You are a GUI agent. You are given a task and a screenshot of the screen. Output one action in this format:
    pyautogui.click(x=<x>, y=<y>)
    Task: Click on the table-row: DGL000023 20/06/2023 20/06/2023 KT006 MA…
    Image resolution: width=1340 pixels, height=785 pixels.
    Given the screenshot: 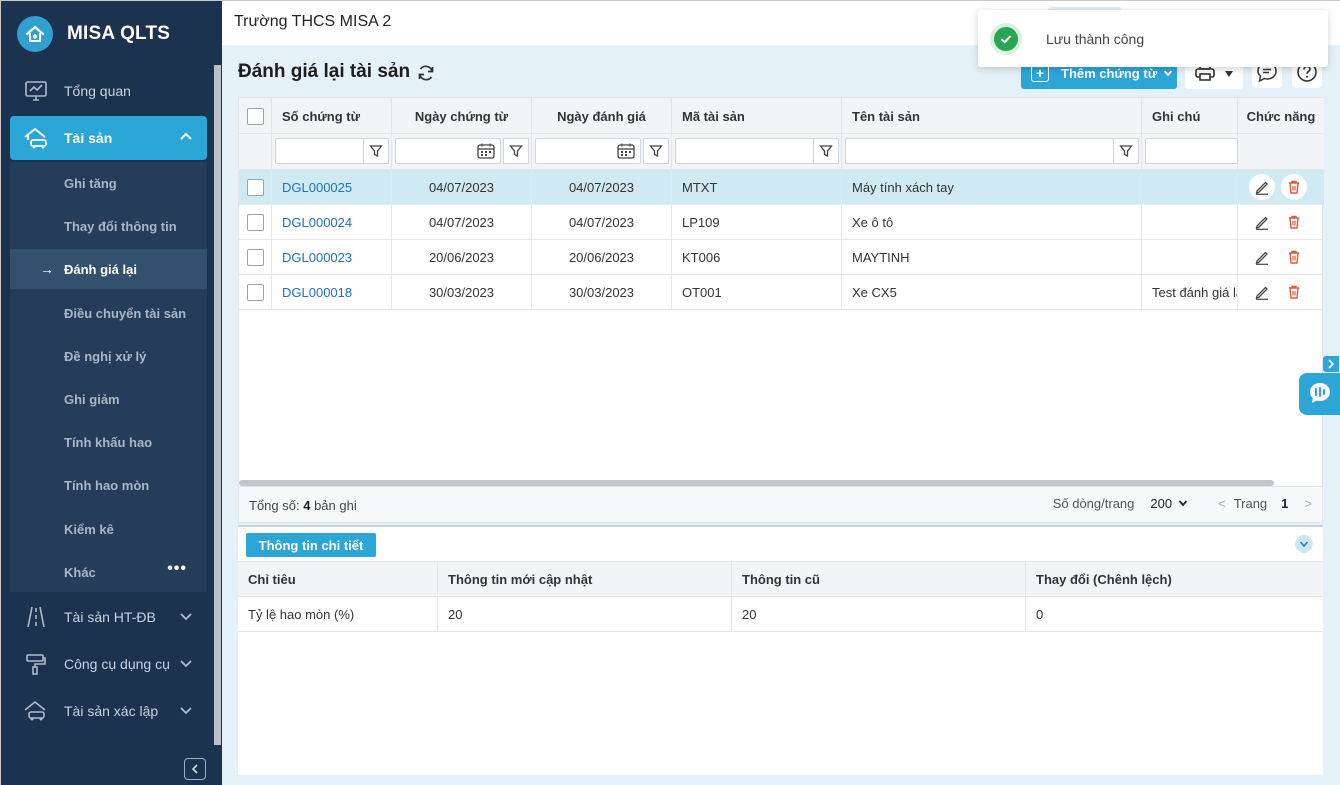 What is the action you would take?
    pyautogui.click(x=781, y=257)
    